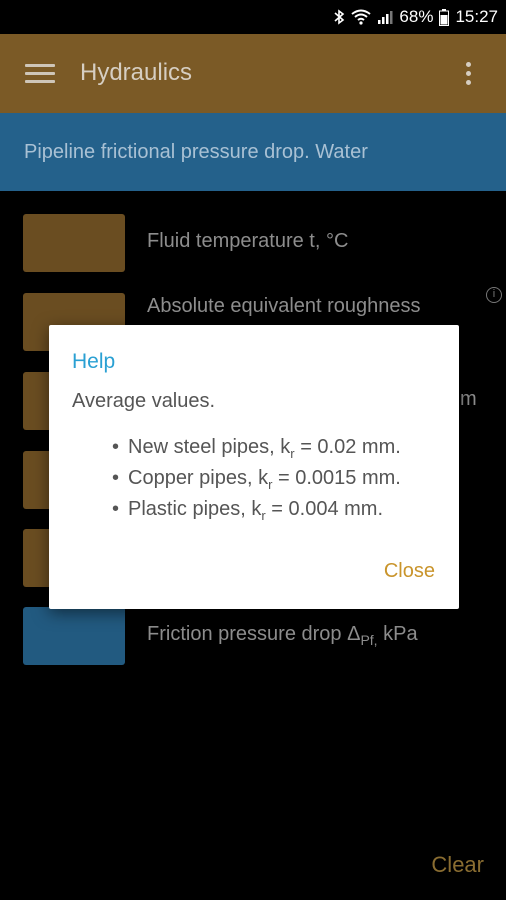 This screenshot has width=506, height=900. Describe the element at coordinates (468, 74) in the screenshot. I see `more-options-icon` at that location.